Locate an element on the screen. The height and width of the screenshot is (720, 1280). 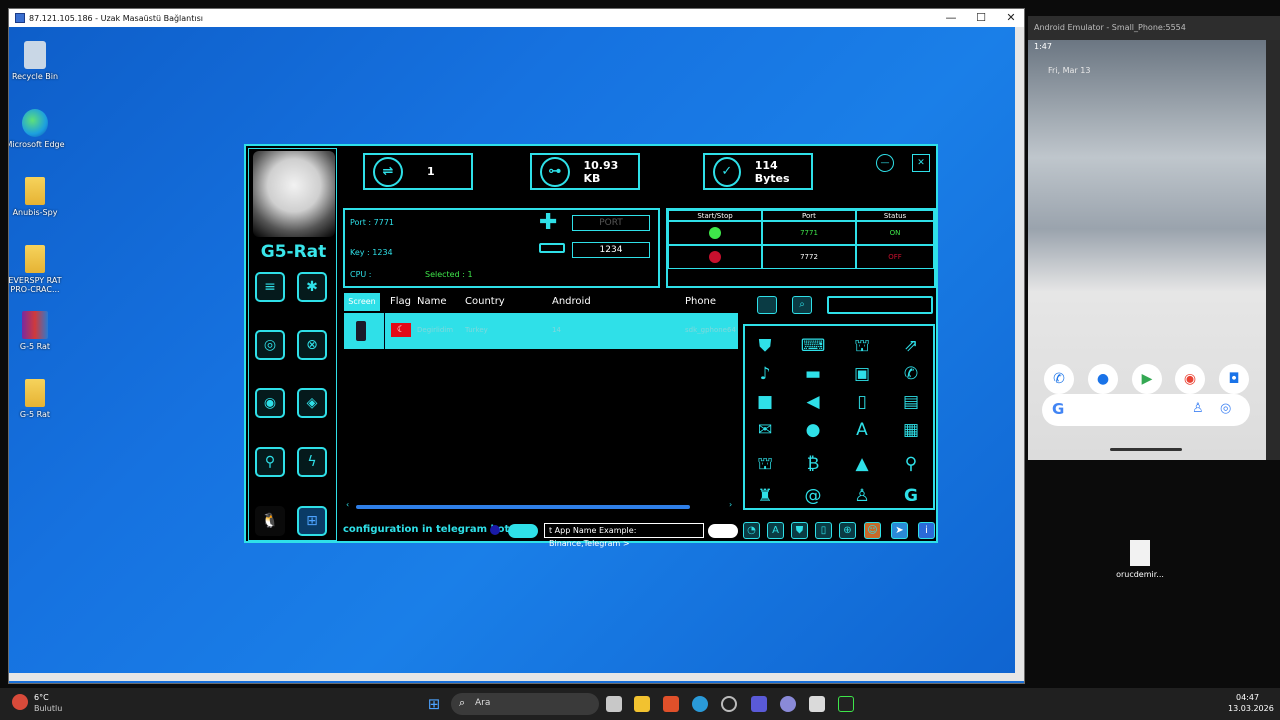
bank2-icon: ⛫ is located at coordinates (765, 464).